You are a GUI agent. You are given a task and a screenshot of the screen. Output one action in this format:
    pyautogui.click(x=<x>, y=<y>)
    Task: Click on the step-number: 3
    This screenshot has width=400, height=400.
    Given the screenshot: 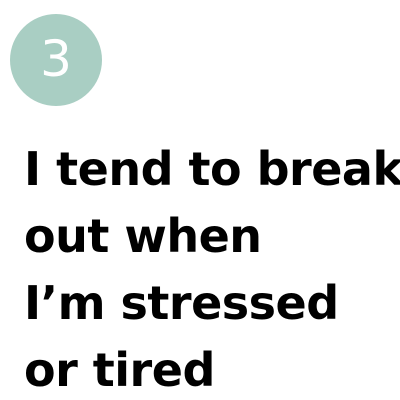 What is the action you would take?
    pyautogui.click(x=56, y=59)
    